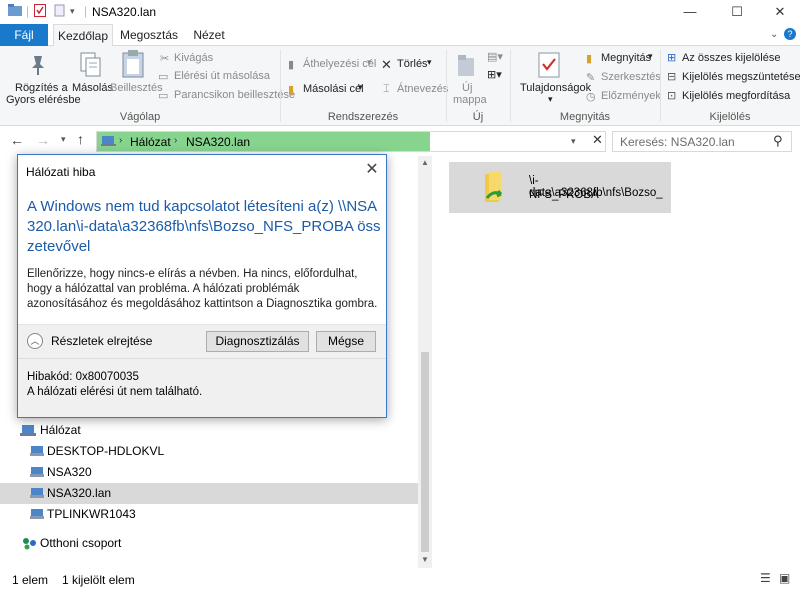 The height and width of the screenshot is (590, 800). What do you see at coordinates (351, 141) in the screenshot?
I see `address-bar: › Hálózat › NSA320.lan ▾` at bounding box center [351, 141].